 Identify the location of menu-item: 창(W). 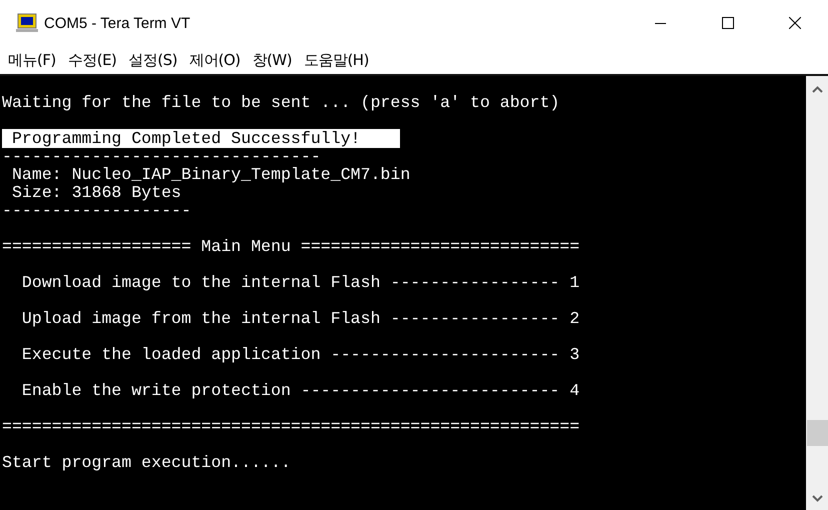
(272, 60).